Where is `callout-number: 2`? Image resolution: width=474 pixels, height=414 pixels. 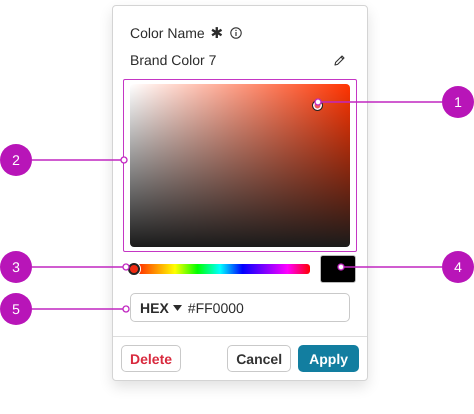
callout-number: 2 is located at coordinates (16, 160).